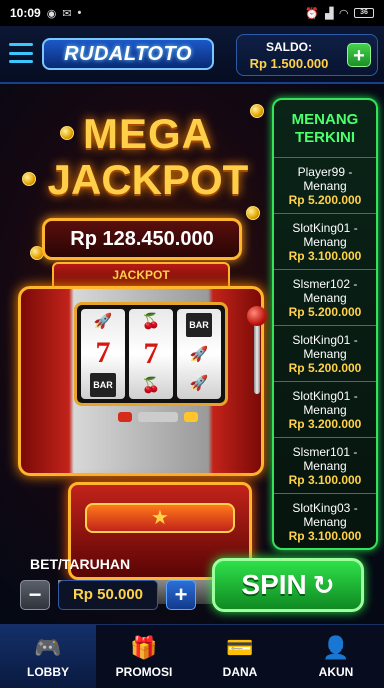  Describe the element at coordinates (80, 564) in the screenshot. I see `bet-label: BET/TARUHAN` at that location.